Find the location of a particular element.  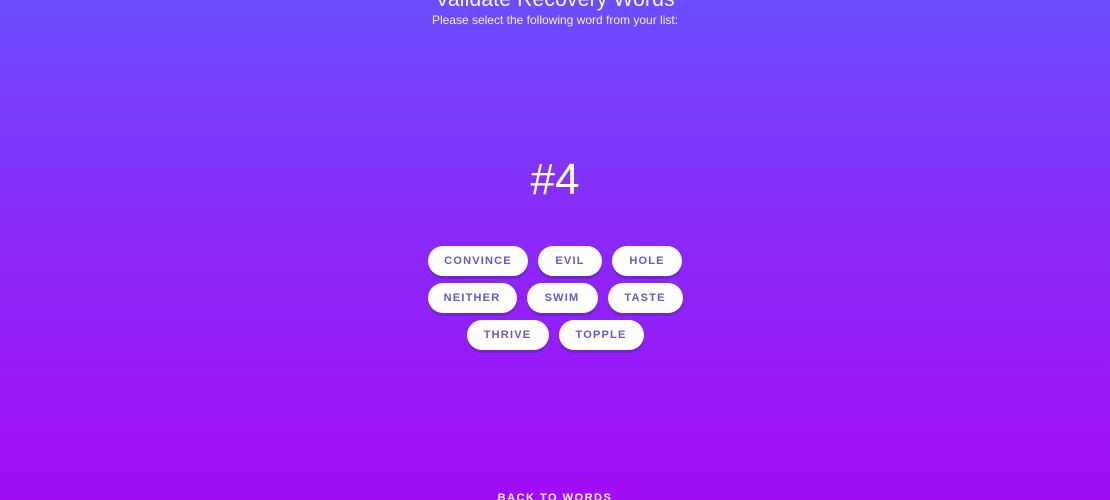

word-choice-button-taste: TASTE is located at coordinates (645, 298).